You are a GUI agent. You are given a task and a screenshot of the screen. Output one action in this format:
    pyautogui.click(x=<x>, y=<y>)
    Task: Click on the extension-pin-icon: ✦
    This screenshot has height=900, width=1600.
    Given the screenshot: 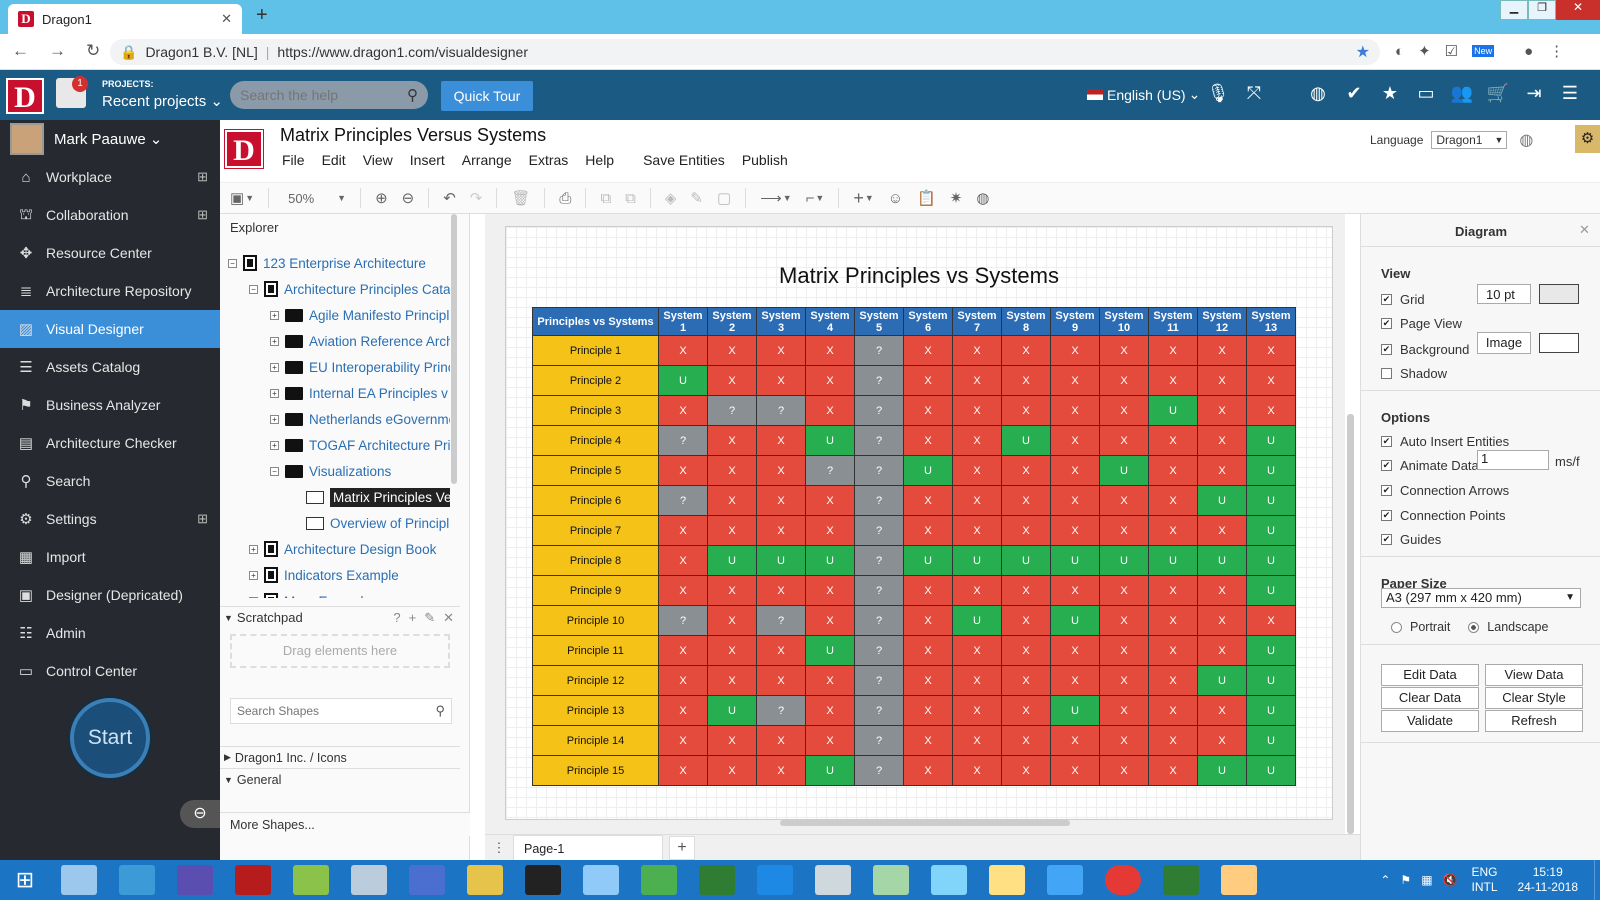 What is the action you would take?
    pyautogui.click(x=1424, y=51)
    